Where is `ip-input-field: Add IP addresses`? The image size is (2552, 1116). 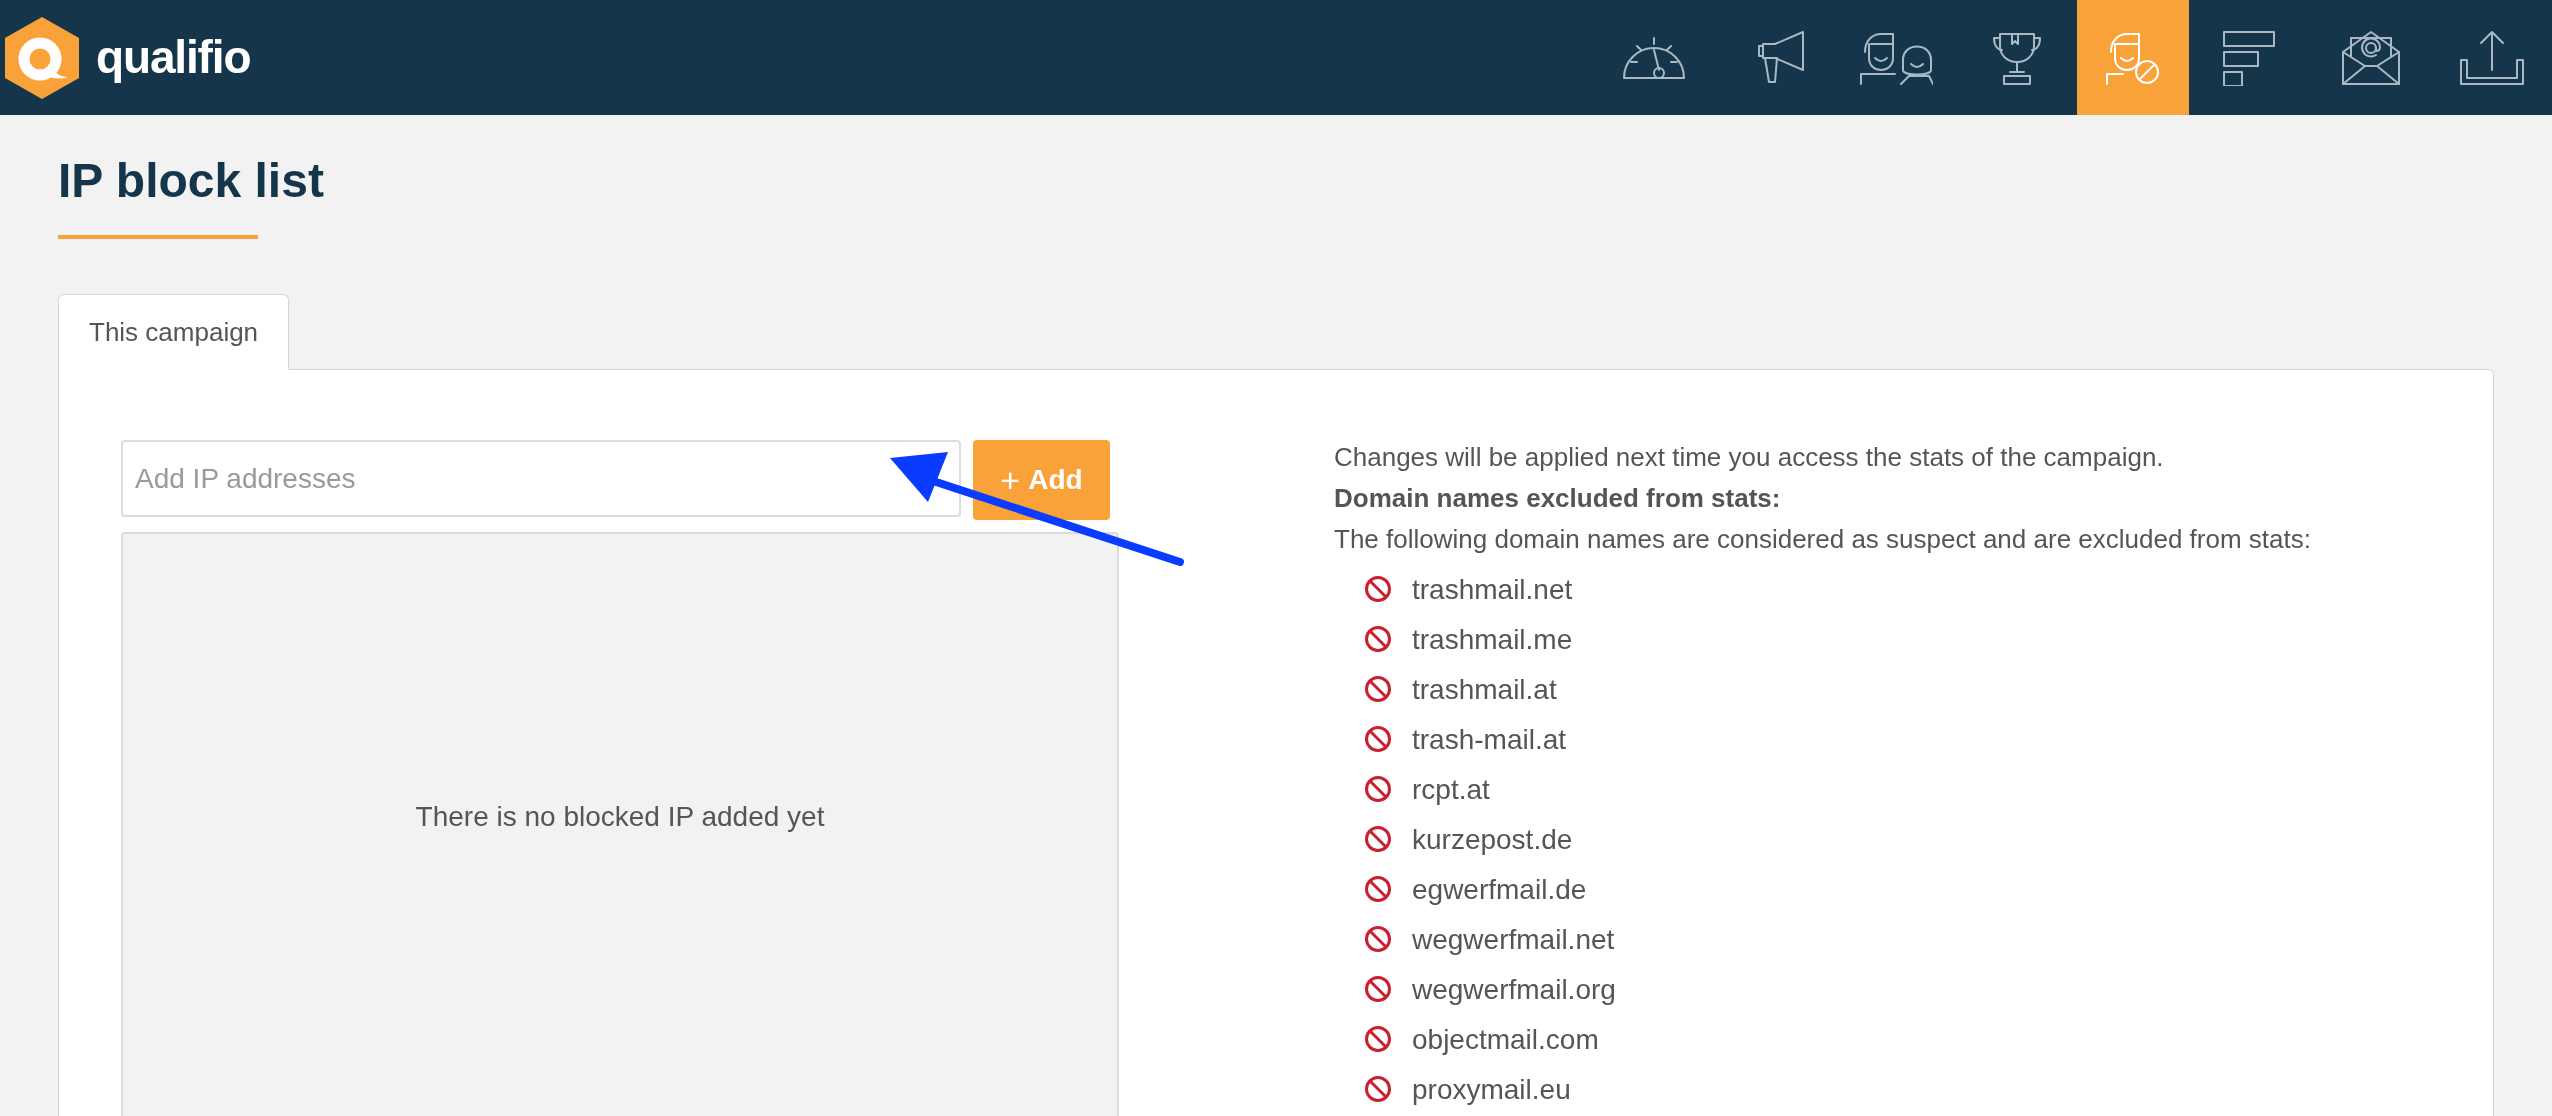
ip-input-field: Add IP addresses is located at coordinates (541, 478).